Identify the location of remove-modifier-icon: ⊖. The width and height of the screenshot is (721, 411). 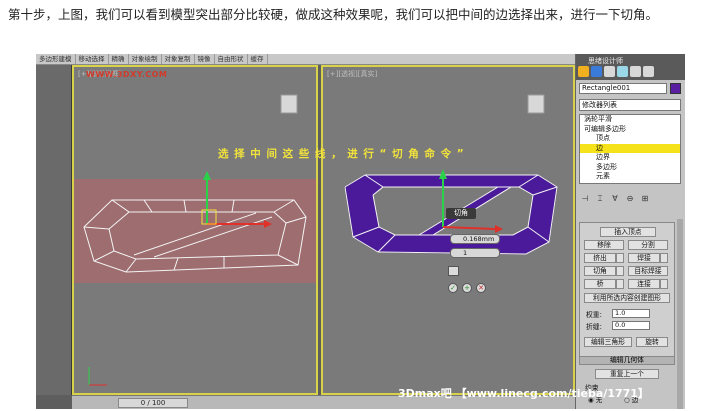
(630, 199).